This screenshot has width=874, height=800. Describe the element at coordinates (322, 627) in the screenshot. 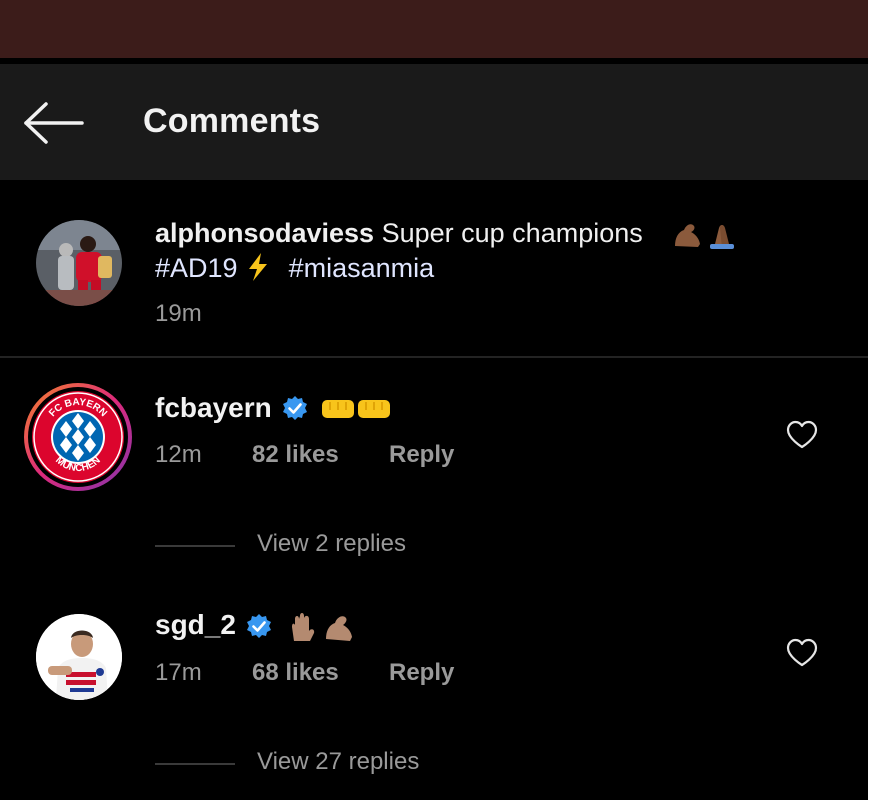

I see `waving-hand-biceps-icon` at that location.